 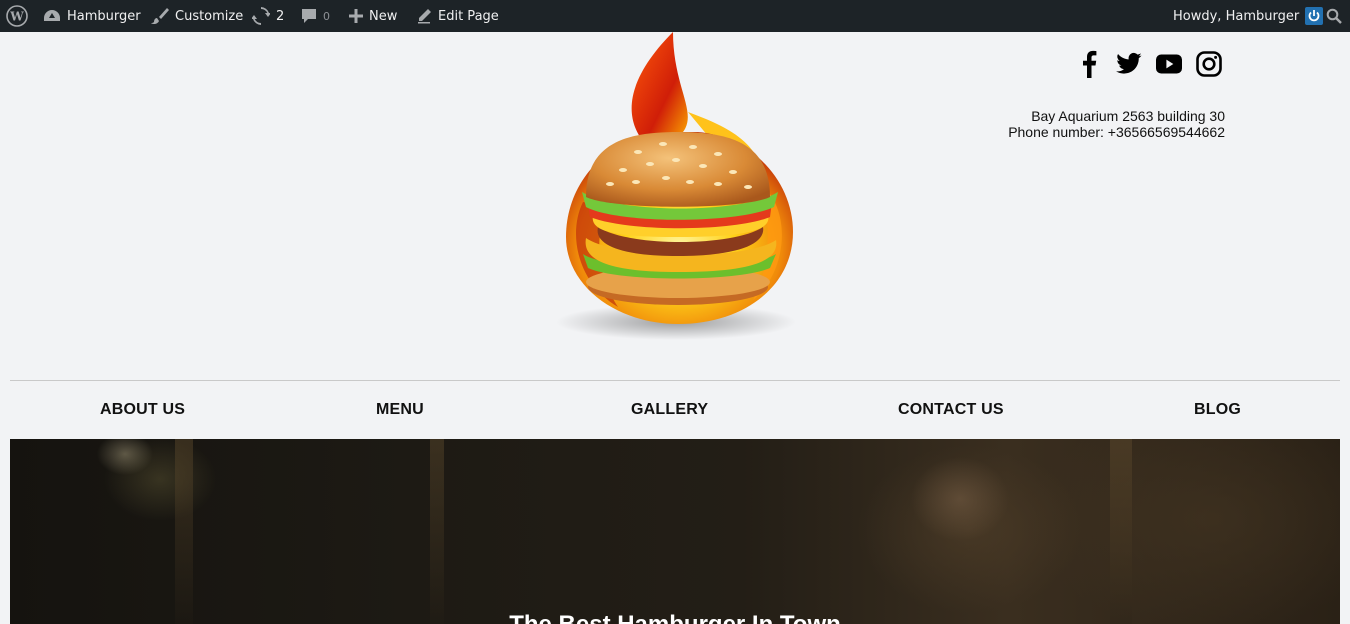 I want to click on wordpress-logo-icon: W, so click(x=17, y=16).